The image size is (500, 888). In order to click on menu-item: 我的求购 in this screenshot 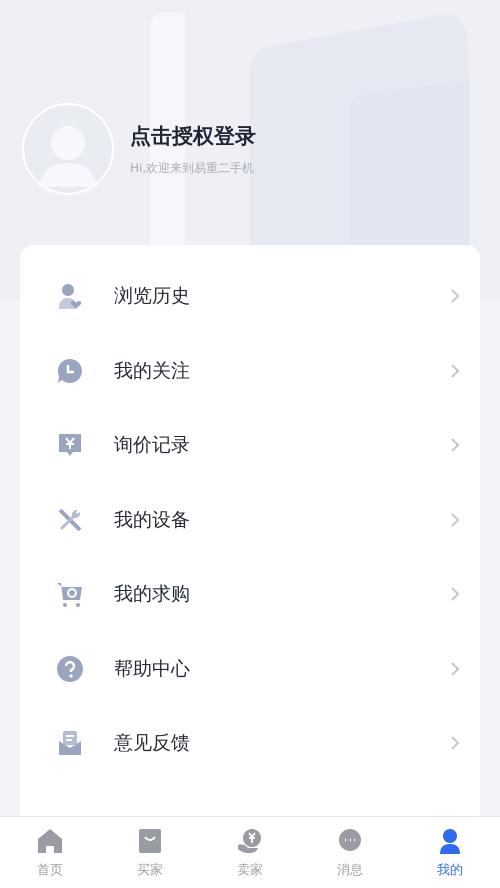, I will do `click(250, 594)`.